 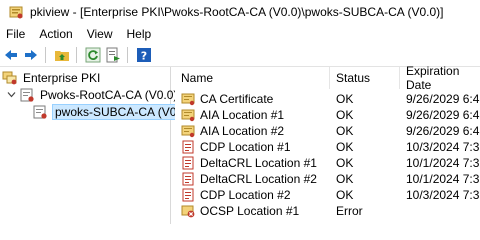 What do you see at coordinates (240, 34) in the screenshot?
I see `menu-bar: File Action View Help` at bounding box center [240, 34].